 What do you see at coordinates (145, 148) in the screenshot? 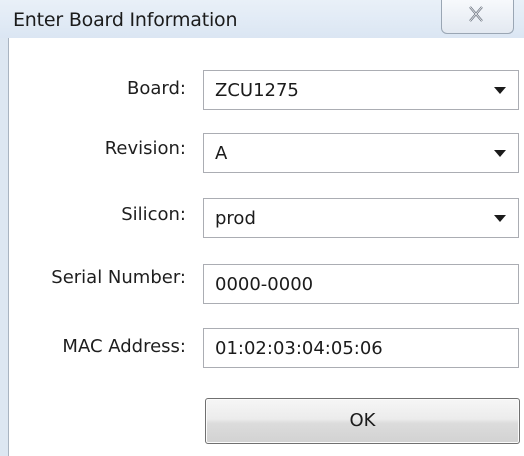
I see `revision-label: Revision:` at bounding box center [145, 148].